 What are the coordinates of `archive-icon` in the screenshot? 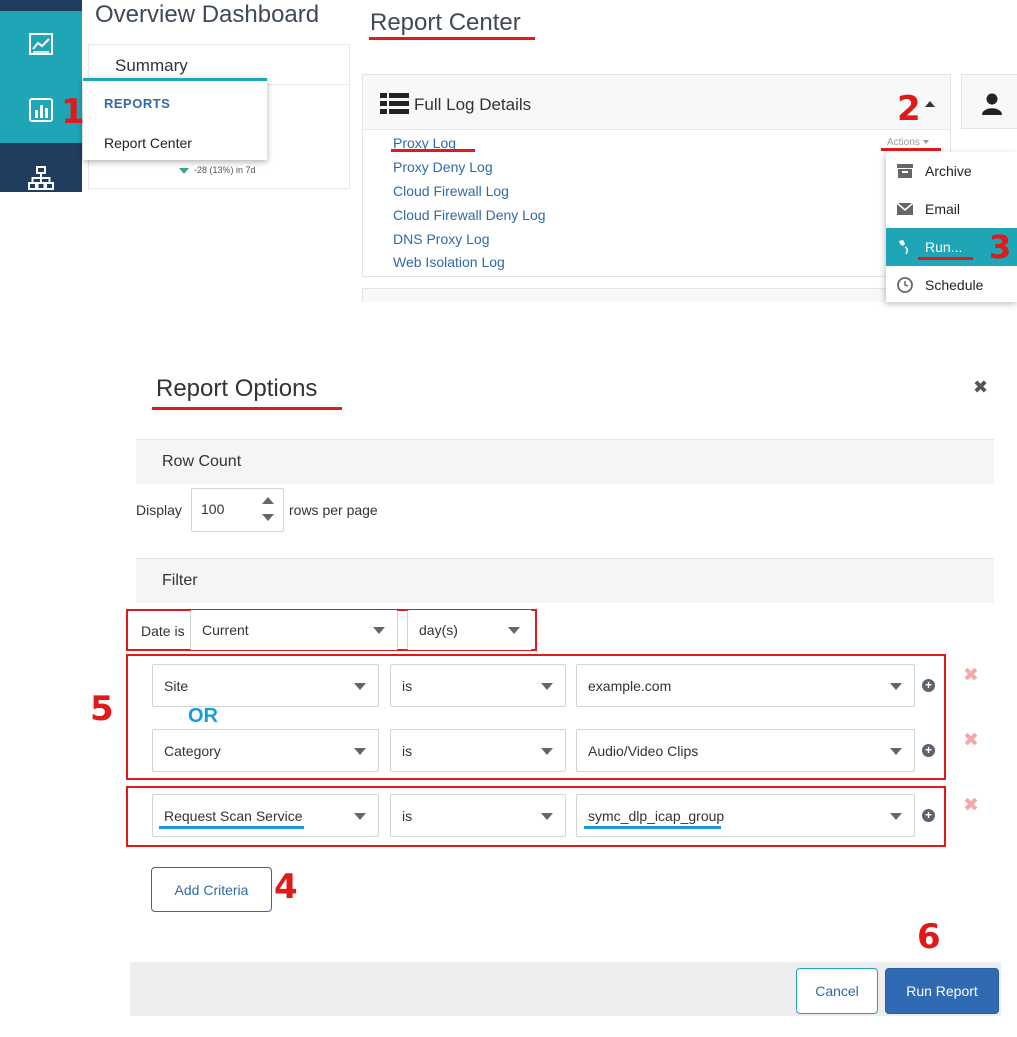 It's located at (905, 171).